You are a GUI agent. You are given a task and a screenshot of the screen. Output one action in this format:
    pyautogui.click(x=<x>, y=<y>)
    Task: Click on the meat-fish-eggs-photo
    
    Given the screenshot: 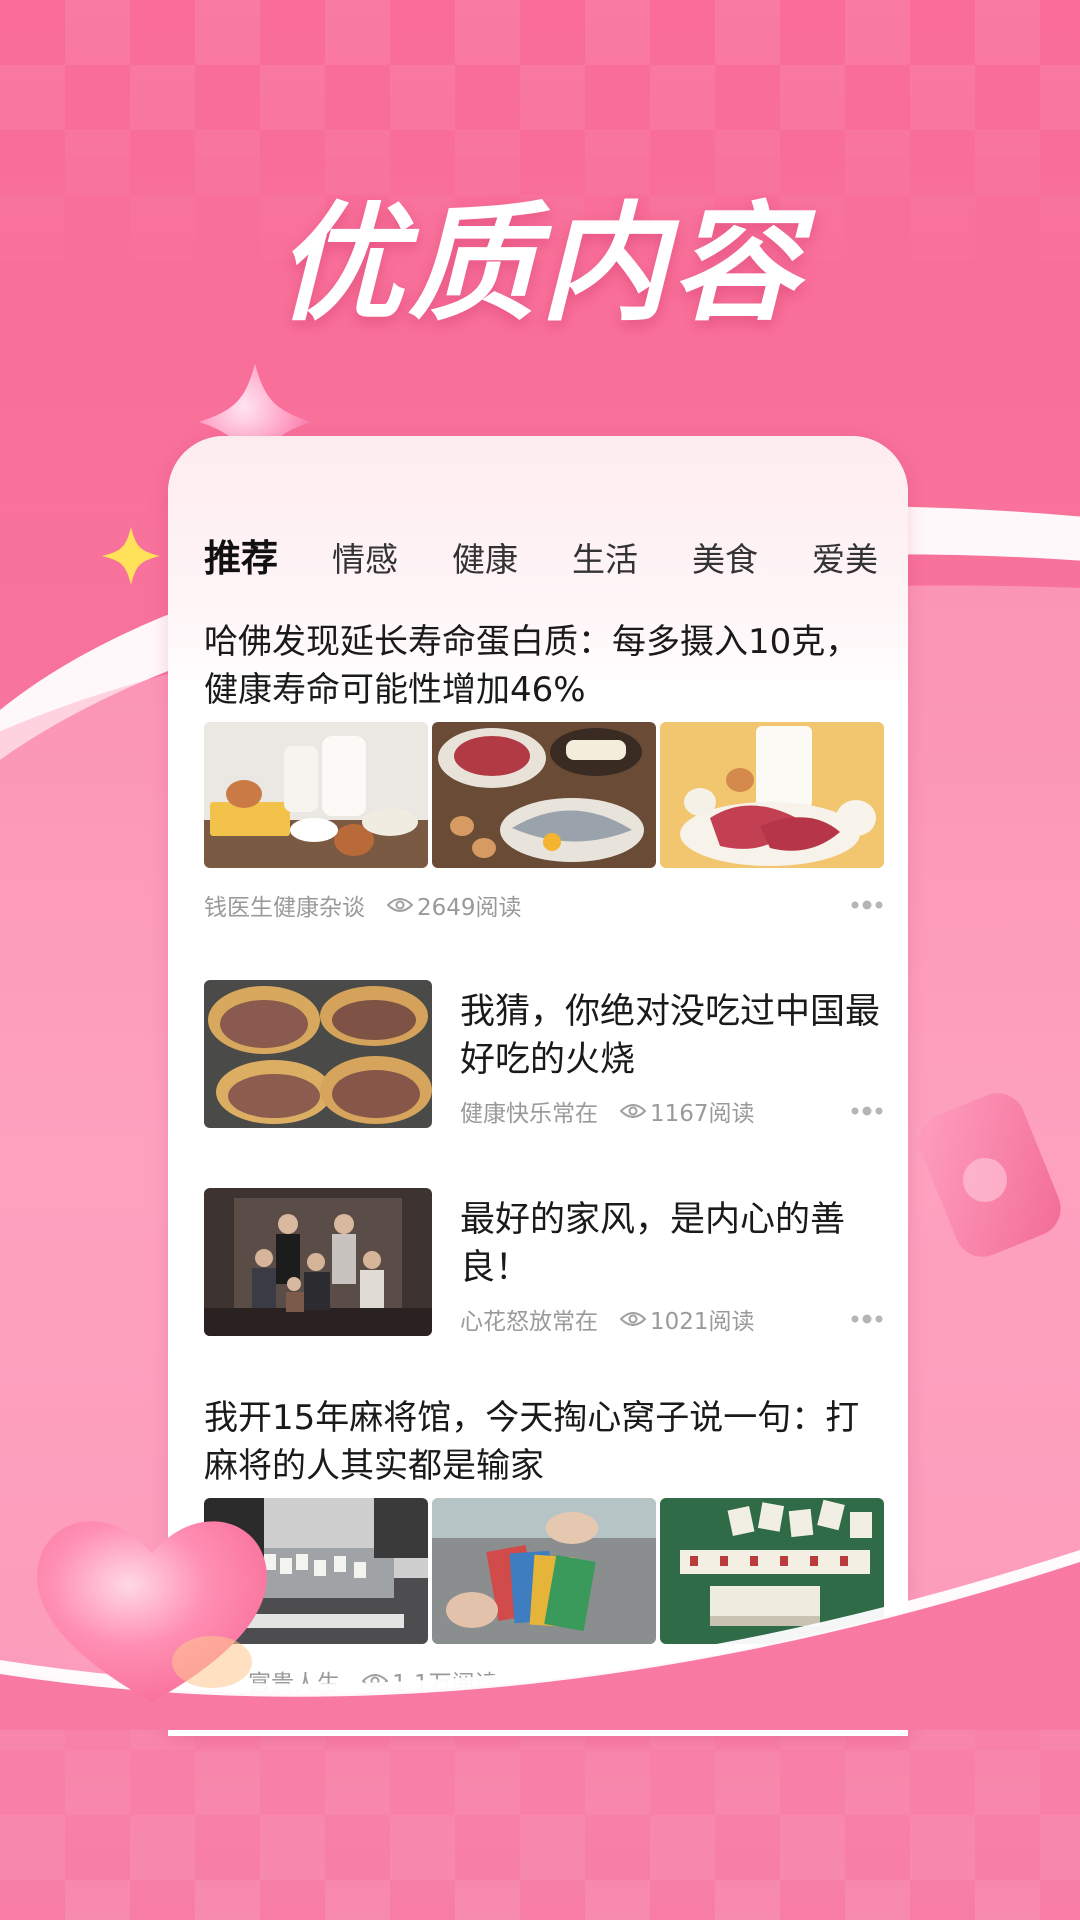 What is the action you would take?
    pyautogui.click(x=544, y=795)
    